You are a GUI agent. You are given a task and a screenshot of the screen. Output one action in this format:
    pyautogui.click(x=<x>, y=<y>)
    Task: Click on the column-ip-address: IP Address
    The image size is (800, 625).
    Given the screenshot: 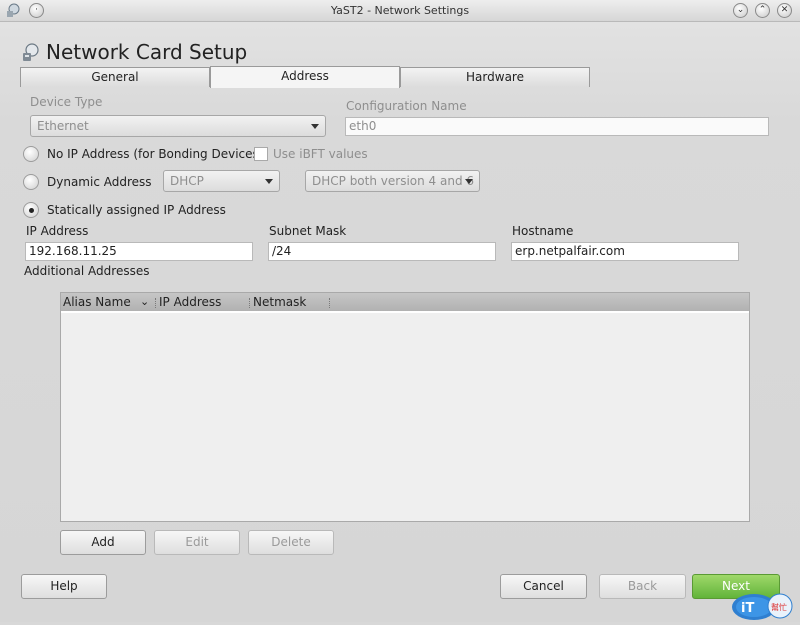 What is the action you would take?
    pyautogui.click(x=190, y=302)
    